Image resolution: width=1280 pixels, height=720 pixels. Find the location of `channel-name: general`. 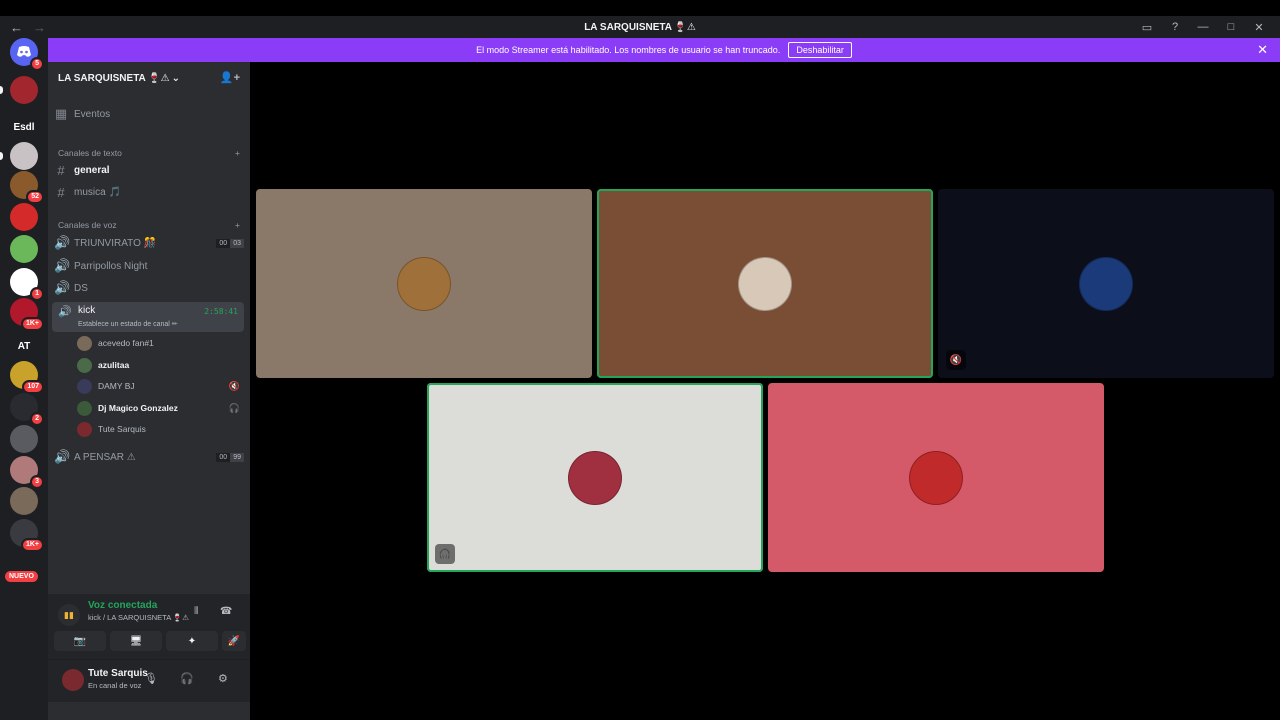

channel-name: general is located at coordinates (92, 170).